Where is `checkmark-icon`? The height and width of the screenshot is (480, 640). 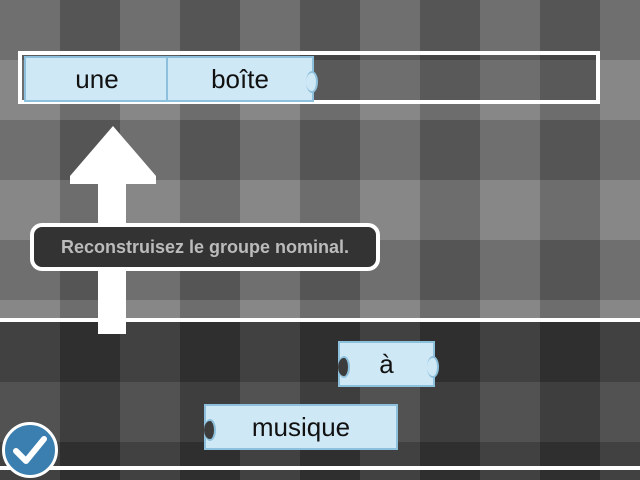
checkmark-icon is located at coordinates (30, 450).